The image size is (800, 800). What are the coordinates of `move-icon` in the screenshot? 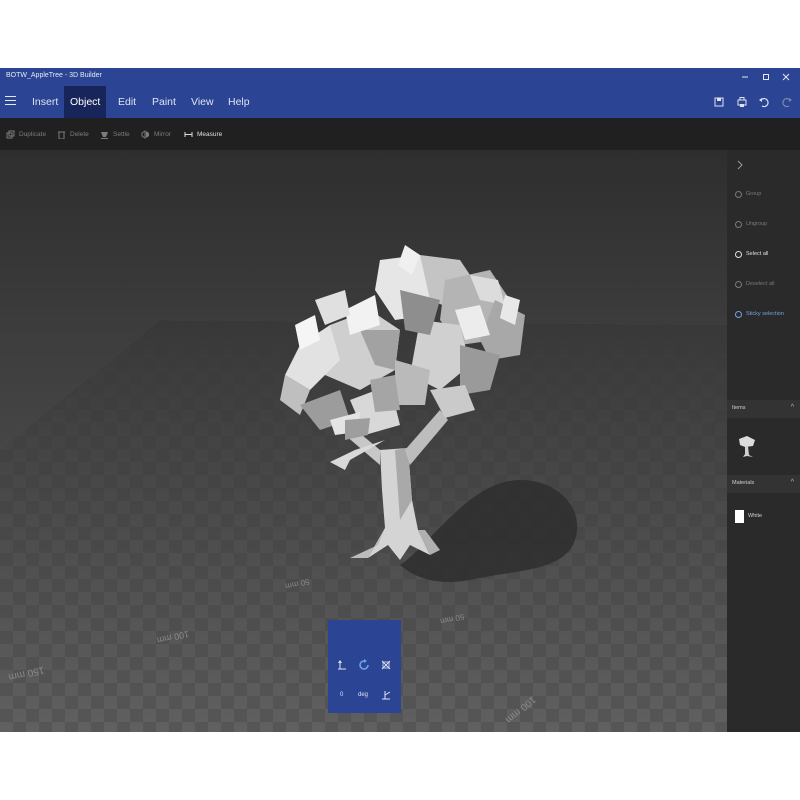 It's located at (342, 665).